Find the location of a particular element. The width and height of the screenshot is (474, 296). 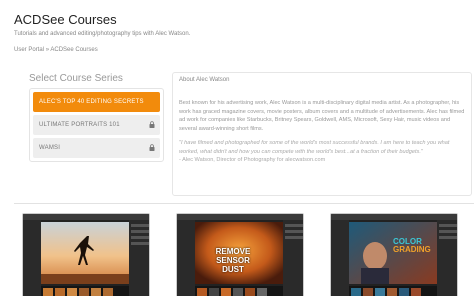

series-item-top-40-editing-secrets: ALEC'S TOP 40 EDITING SECRETS is located at coordinates (96, 102).